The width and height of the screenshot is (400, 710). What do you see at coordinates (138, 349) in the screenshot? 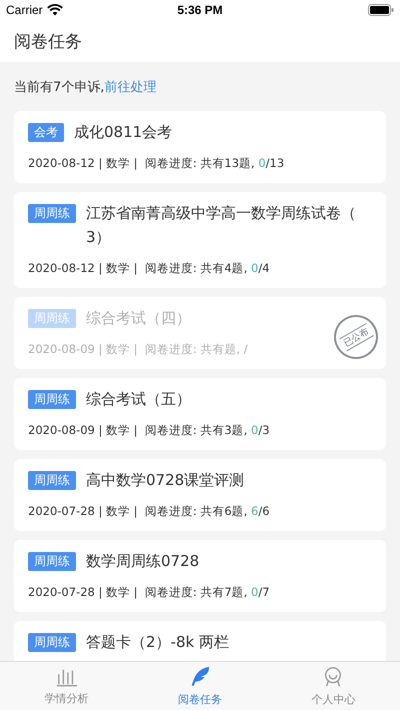
I see `task-meta: 2020-08-09 | 数学 | 阅卷进度: 共有题, /` at bounding box center [138, 349].